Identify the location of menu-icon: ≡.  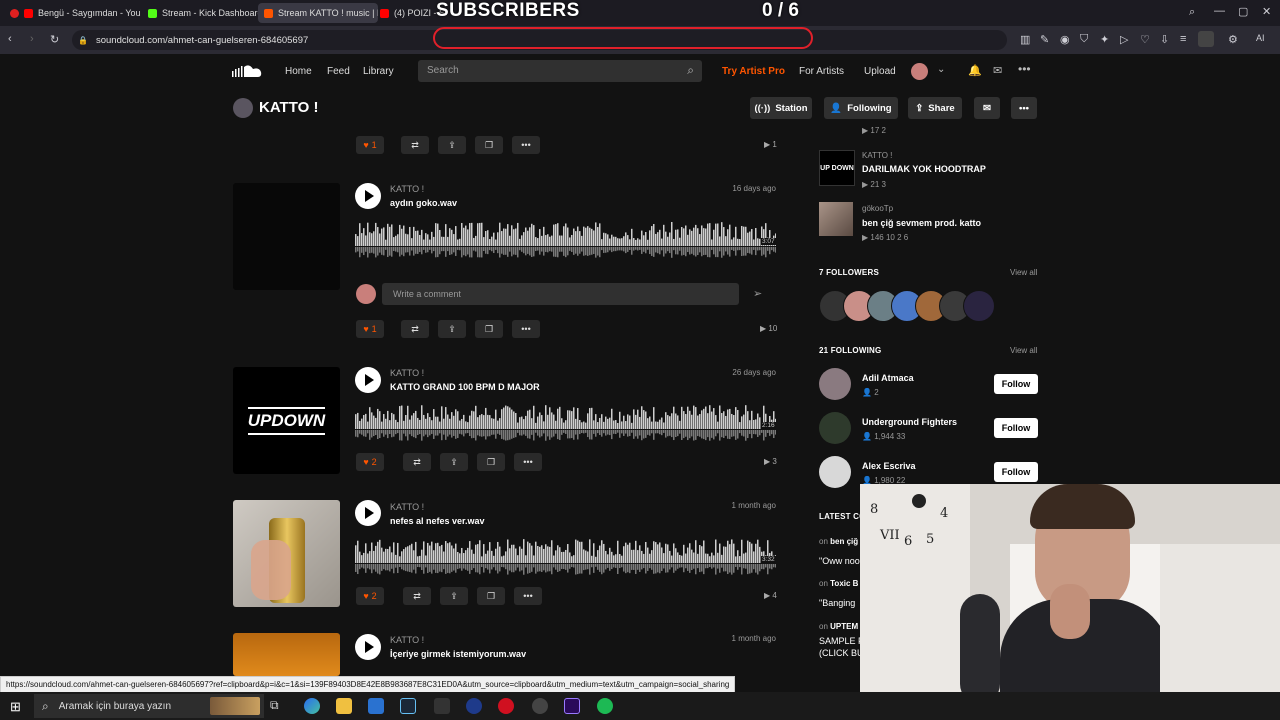
(1183, 39).